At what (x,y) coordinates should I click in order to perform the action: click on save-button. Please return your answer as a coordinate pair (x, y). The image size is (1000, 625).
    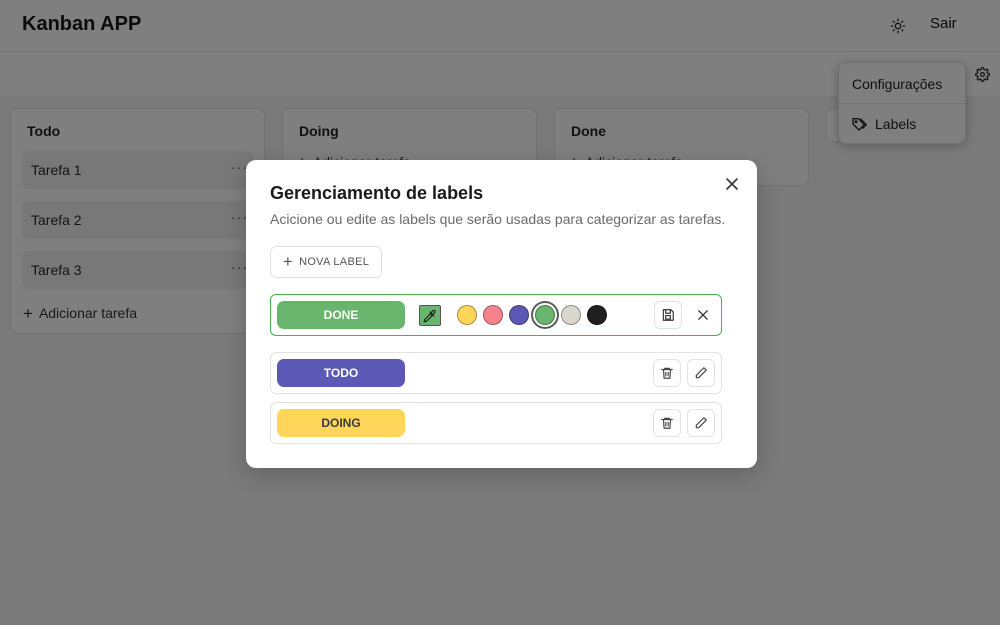
    Looking at the image, I should click on (668, 315).